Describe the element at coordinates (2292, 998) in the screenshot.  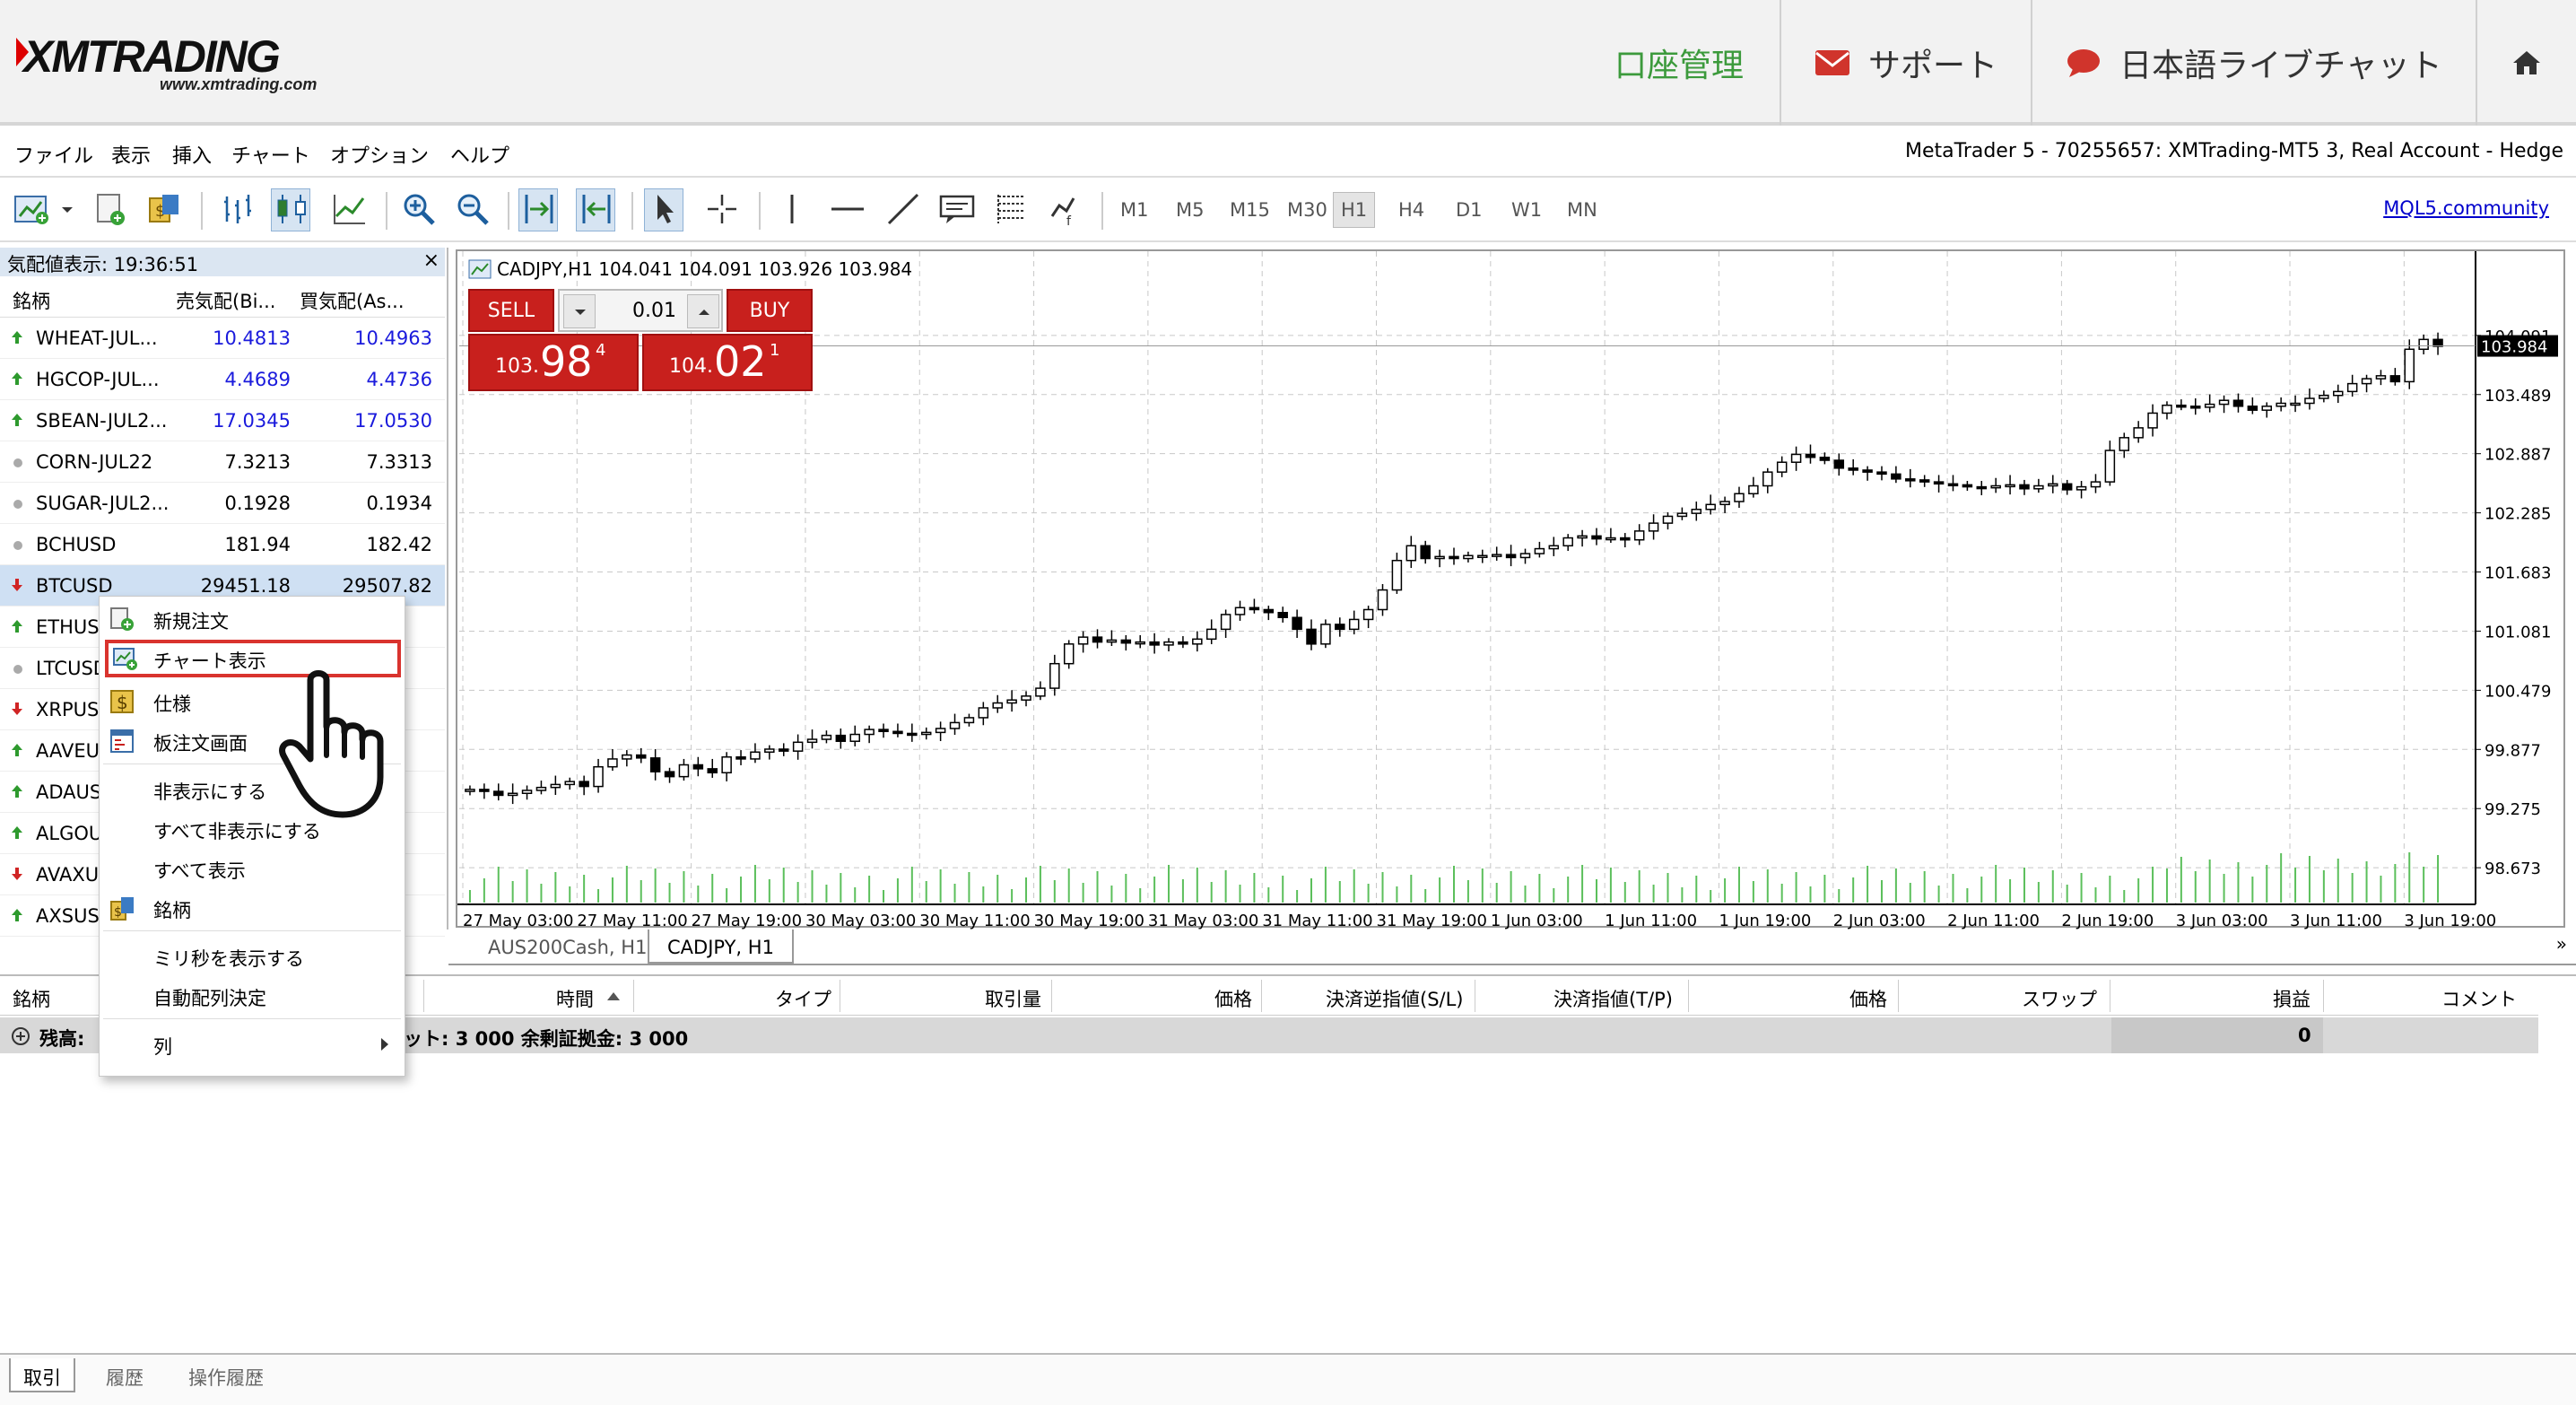
I see `column-profit: 損益` at that location.